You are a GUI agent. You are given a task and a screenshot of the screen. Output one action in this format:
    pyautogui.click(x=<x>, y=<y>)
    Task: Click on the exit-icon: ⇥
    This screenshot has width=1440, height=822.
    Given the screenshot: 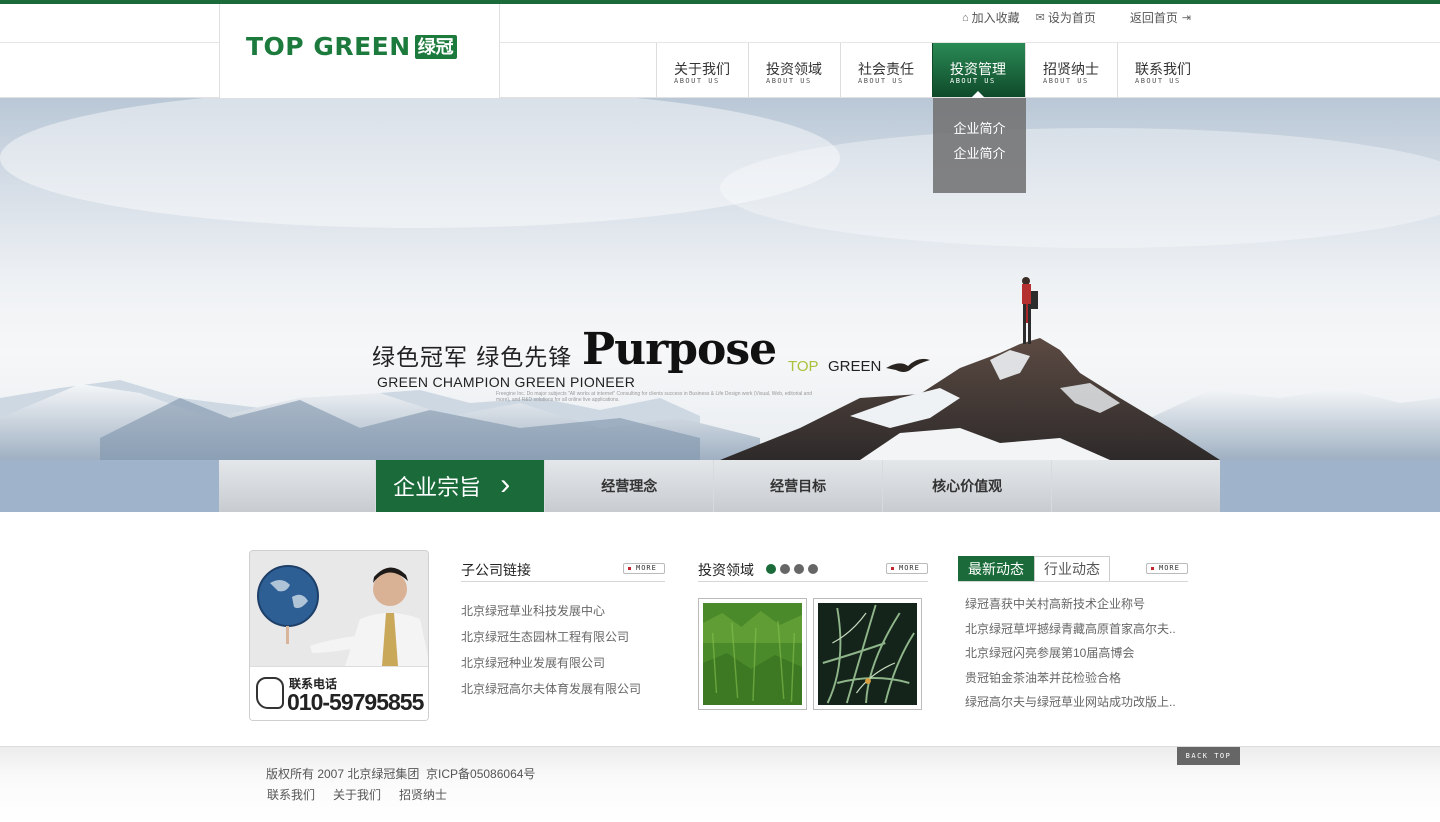 What is the action you would take?
    pyautogui.click(x=1186, y=18)
    